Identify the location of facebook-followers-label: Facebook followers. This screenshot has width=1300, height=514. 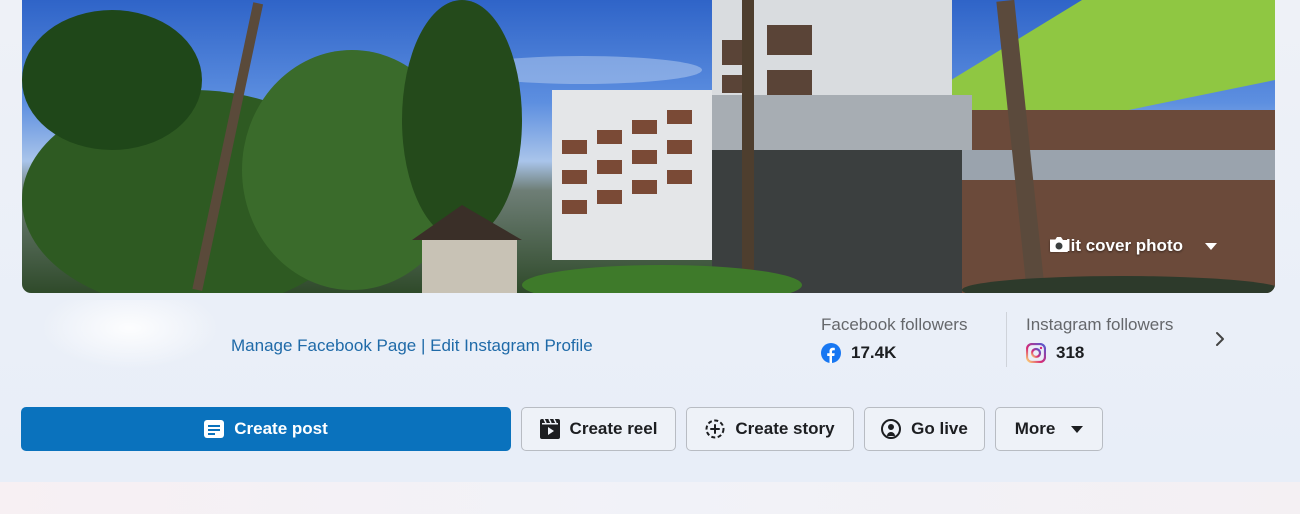
(894, 324).